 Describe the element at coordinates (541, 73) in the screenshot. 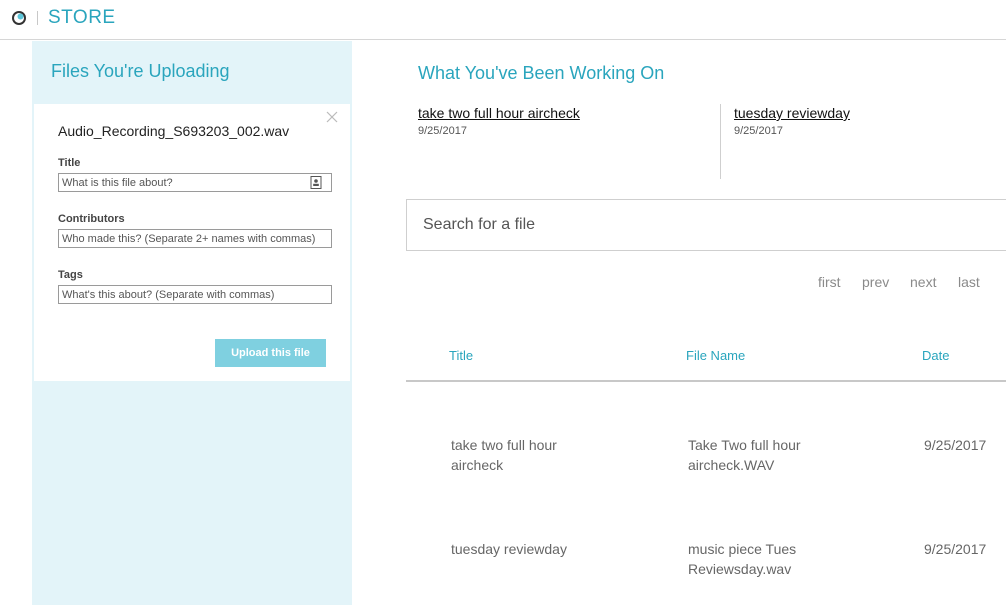

I see `working-on-heading: What You've Been Working On` at that location.